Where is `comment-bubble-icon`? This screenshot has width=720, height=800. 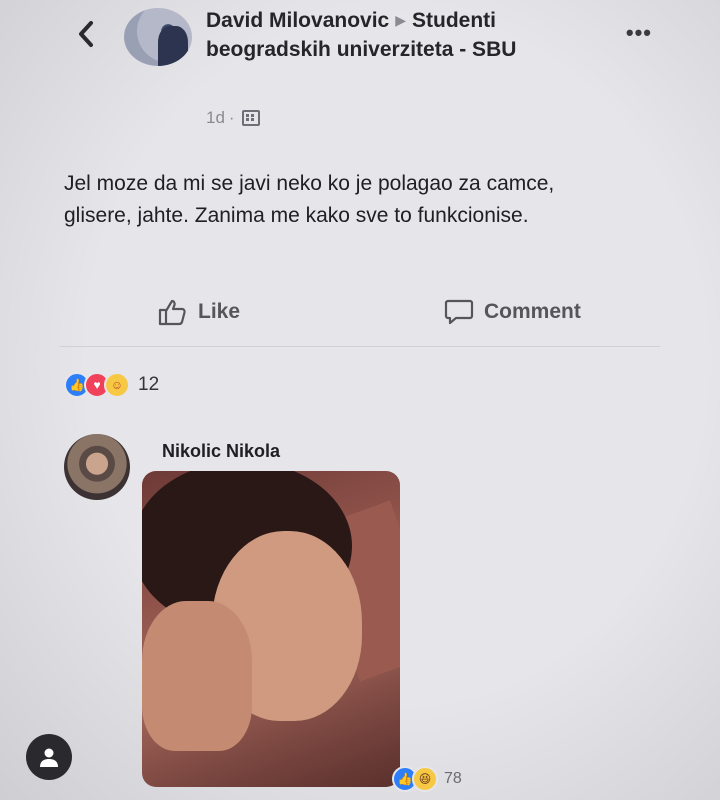 comment-bubble-icon is located at coordinates (459, 312).